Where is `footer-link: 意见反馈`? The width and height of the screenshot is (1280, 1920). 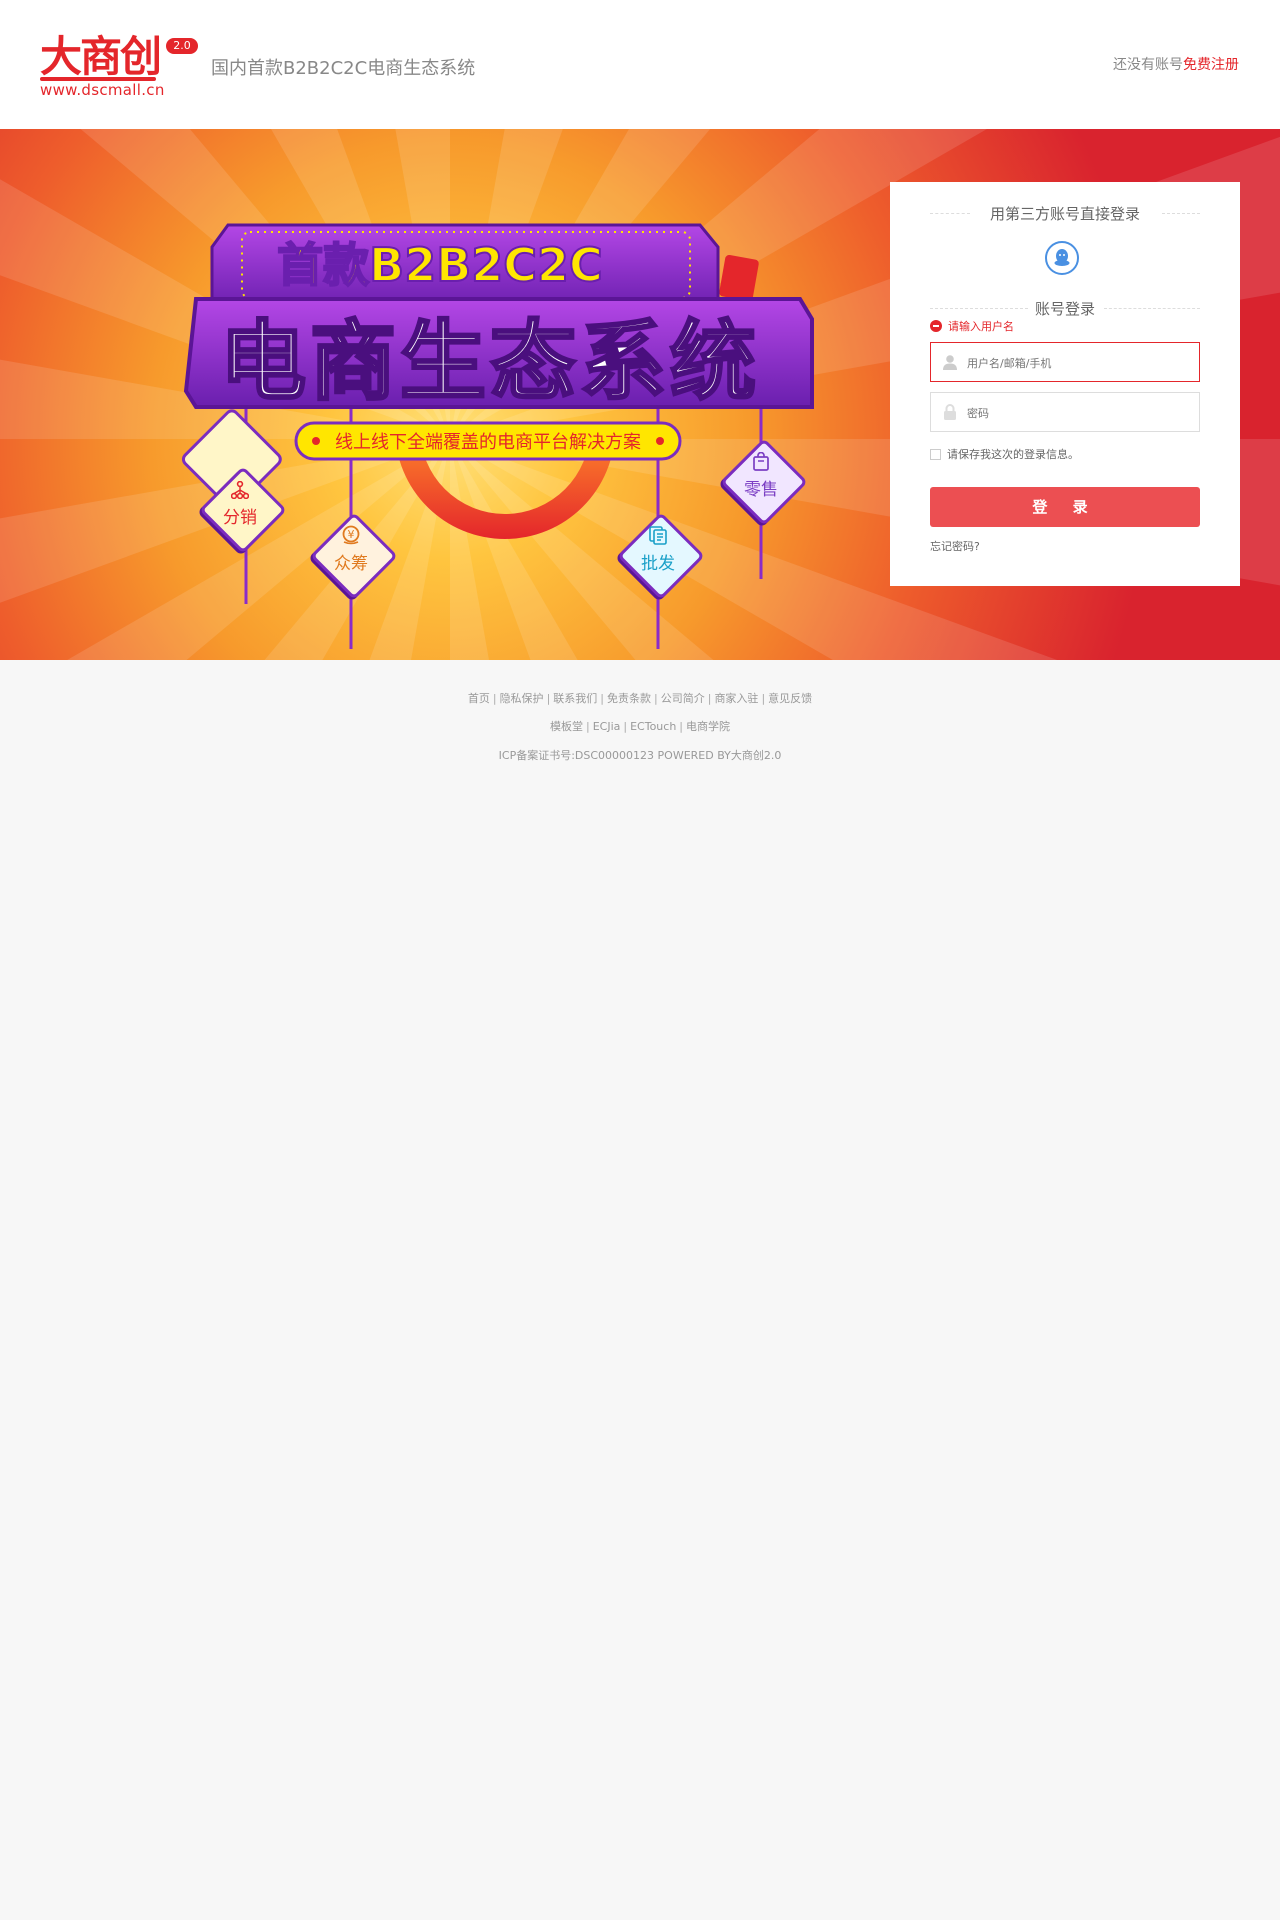 footer-link: 意见反馈 is located at coordinates (790, 698).